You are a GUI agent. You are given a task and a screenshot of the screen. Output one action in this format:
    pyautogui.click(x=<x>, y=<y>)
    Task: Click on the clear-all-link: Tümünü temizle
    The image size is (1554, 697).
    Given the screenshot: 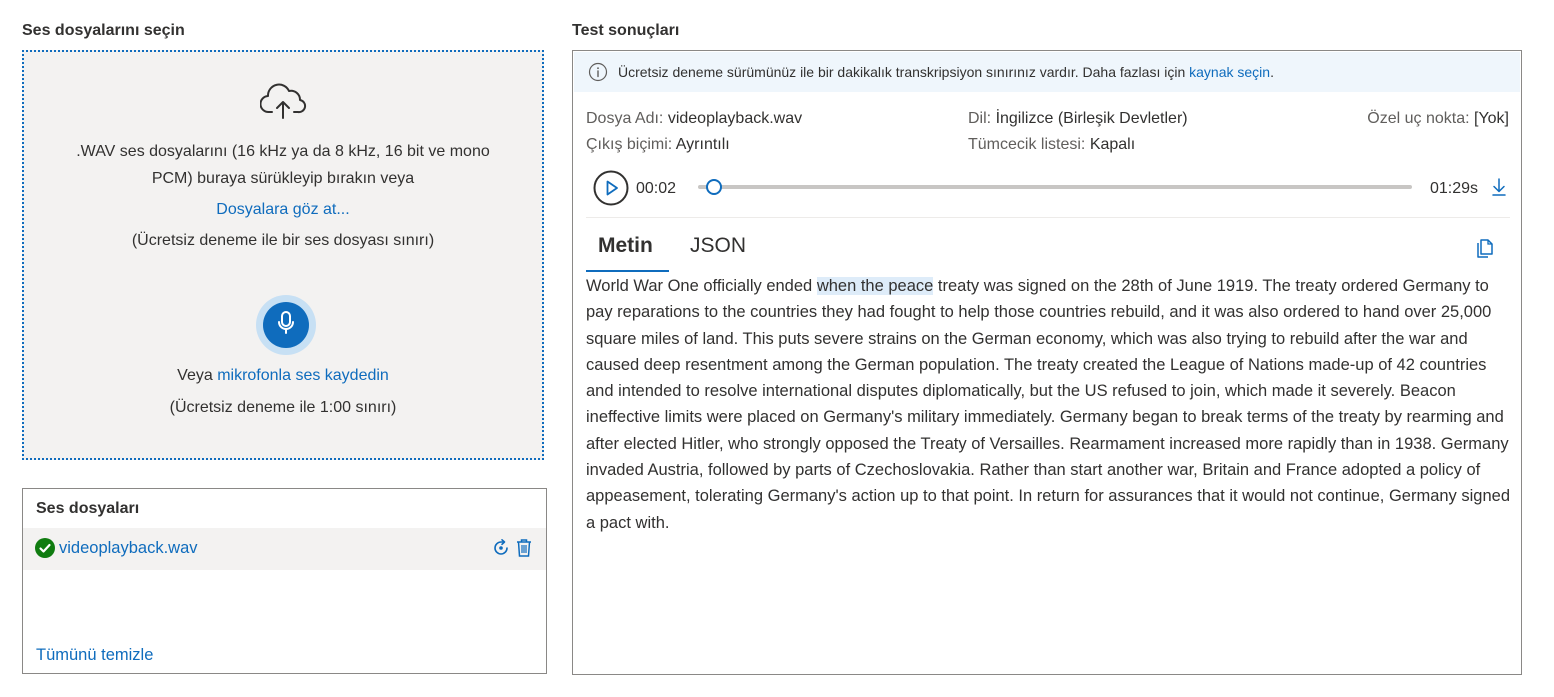 What is the action you would take?
    pyautogui.click(x=94, y=655)
    